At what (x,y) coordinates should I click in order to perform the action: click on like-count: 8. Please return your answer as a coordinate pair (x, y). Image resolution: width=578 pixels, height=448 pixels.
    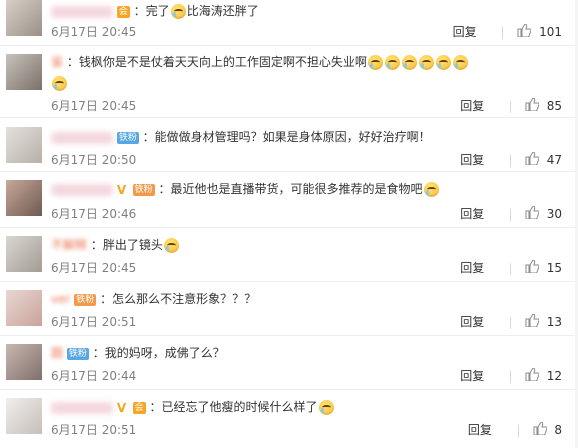
    Looking at the image, I should click on (558, 430).